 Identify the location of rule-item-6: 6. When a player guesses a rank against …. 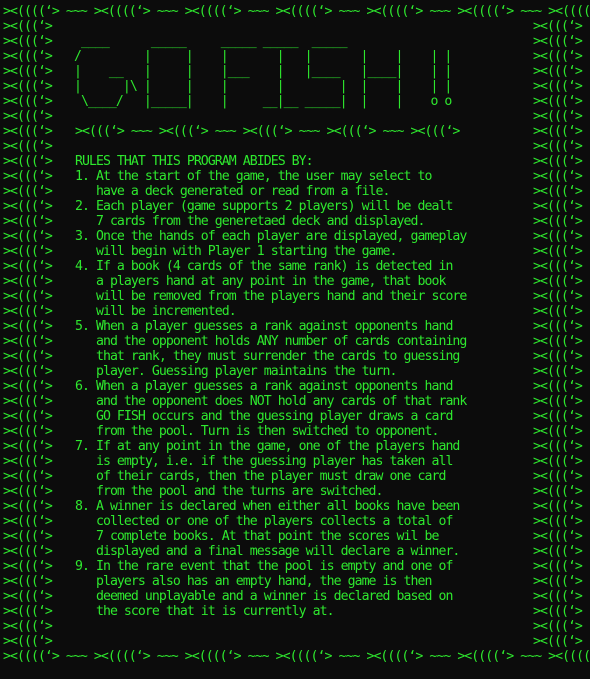
(271, 409).